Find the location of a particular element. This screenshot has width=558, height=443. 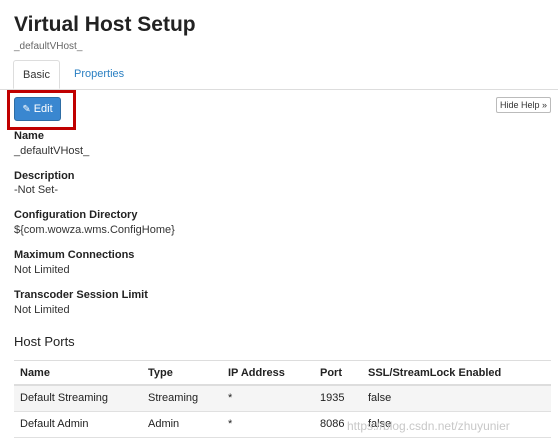

pencil-icon: ✎ is located at coordinates (26, 109).